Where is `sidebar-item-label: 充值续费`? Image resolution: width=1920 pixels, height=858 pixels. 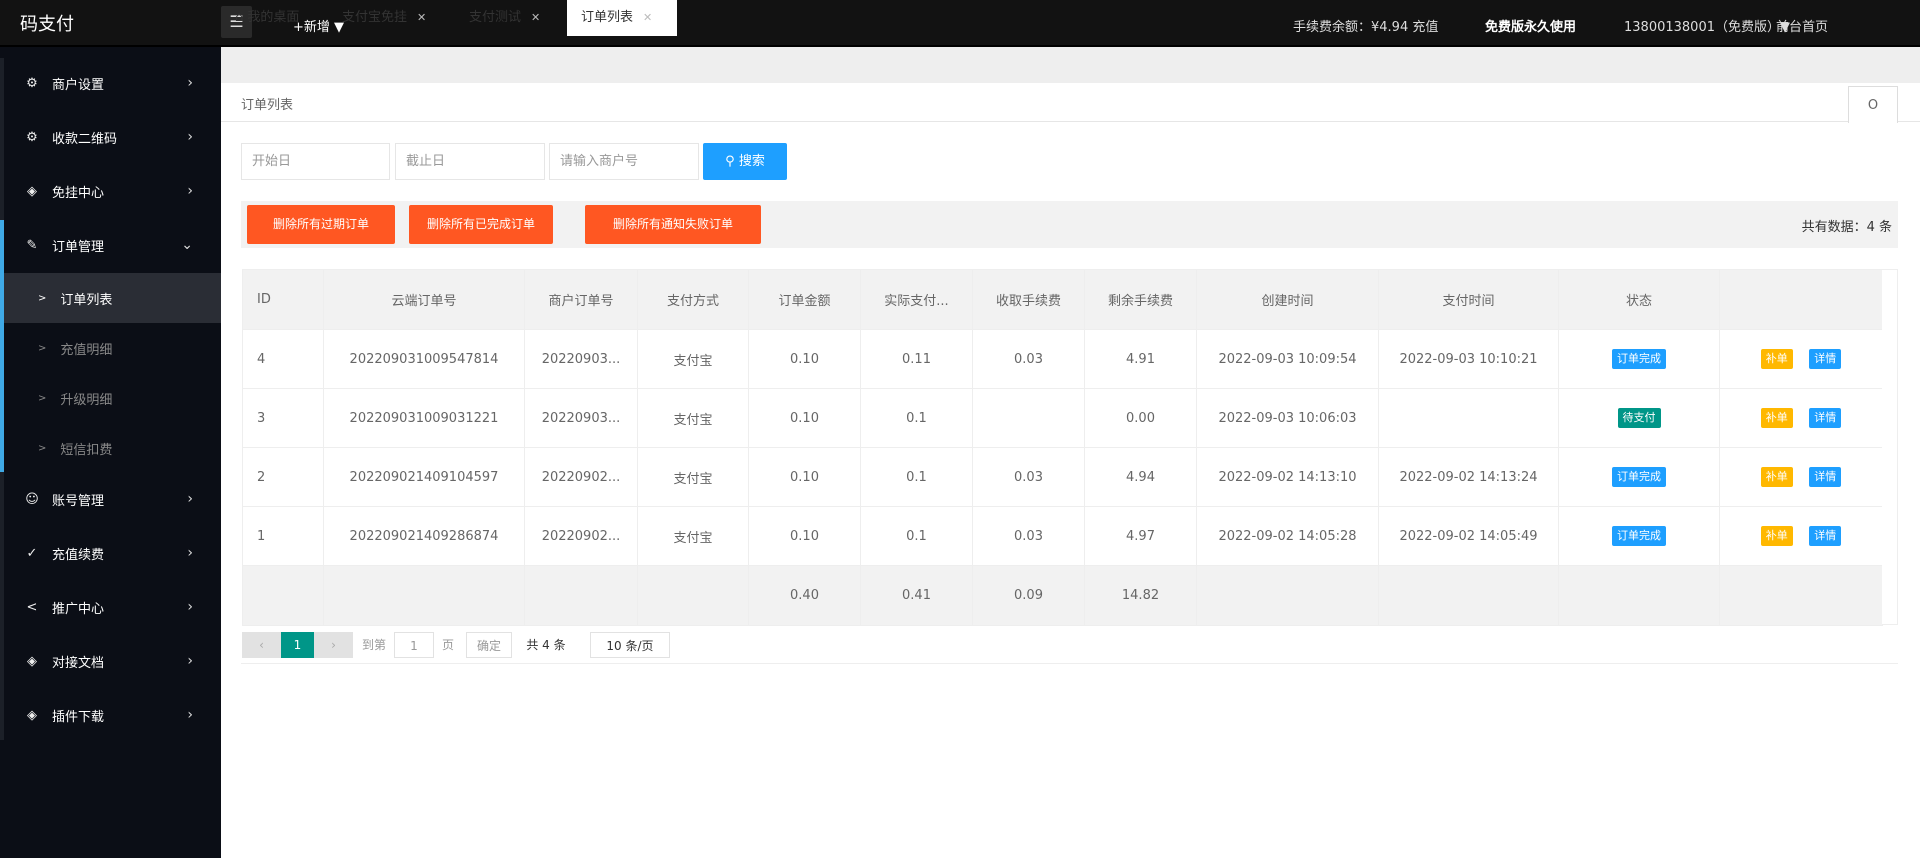
sidebar-item-label: 充值续费 is located at coordinates (78, 555).